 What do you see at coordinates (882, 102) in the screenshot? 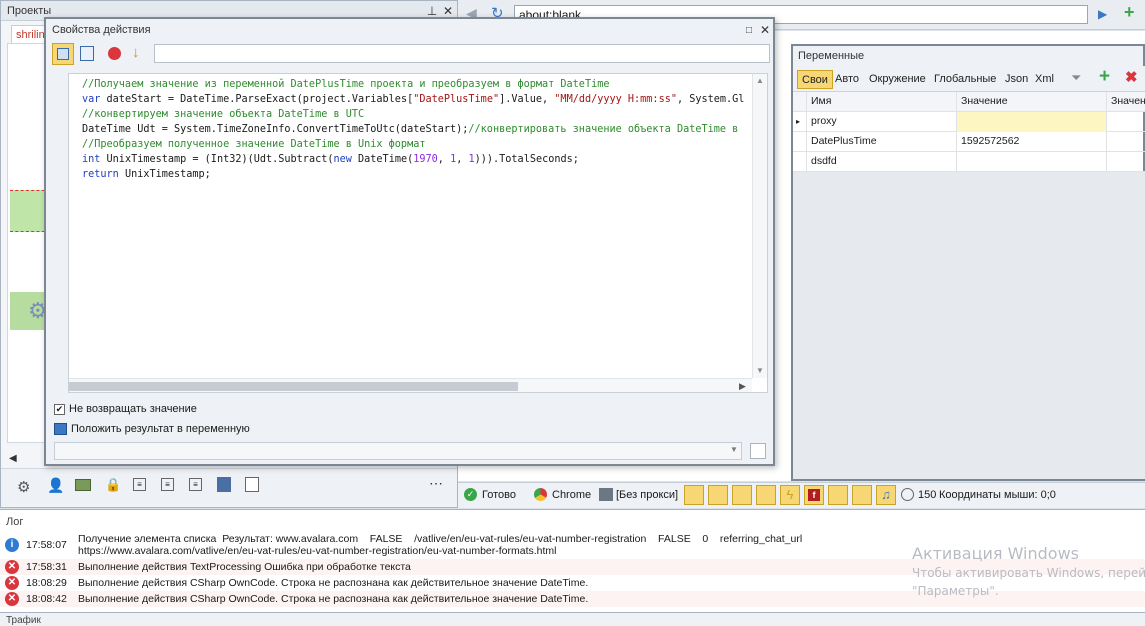
I see `column-name: Имя` at bounding box center [882, 102].